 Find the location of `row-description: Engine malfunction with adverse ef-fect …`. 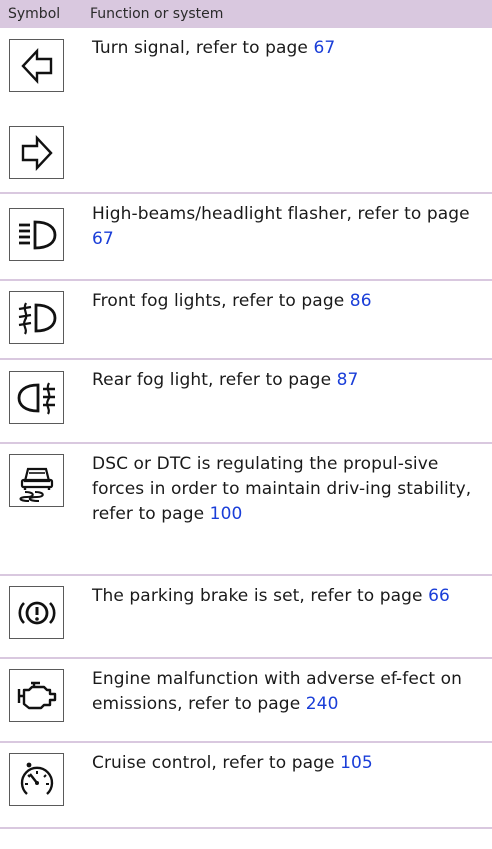

row-description: Engine malfunction with adverse ef-fect … is located at coordinates (277, 691).